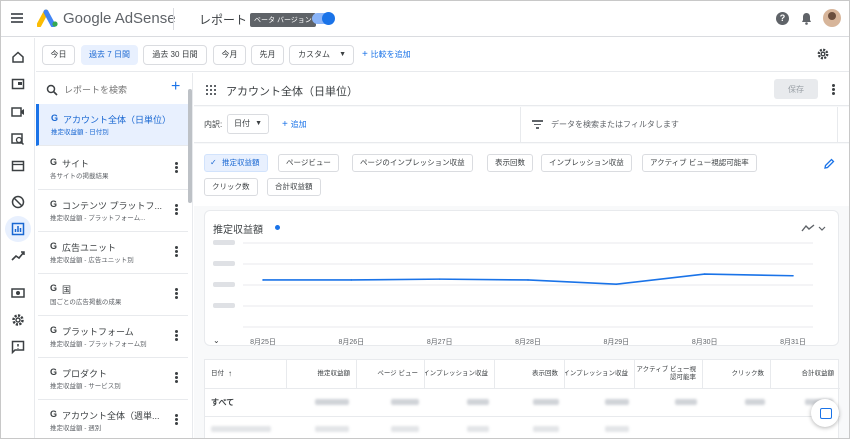 Image resolution: width=850 pixels, height=439 pixels. I want to click on column-header: 表示回数, so click(530, 374).